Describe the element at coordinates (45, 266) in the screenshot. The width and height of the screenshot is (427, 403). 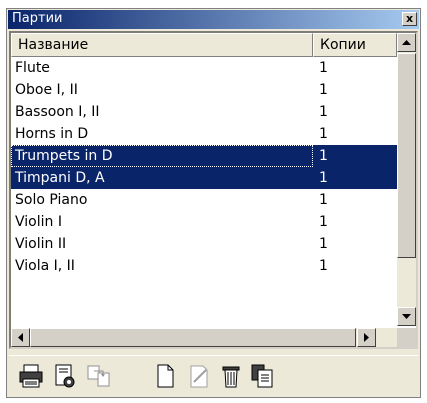
I see `part-name: Viola I, II` at that location.